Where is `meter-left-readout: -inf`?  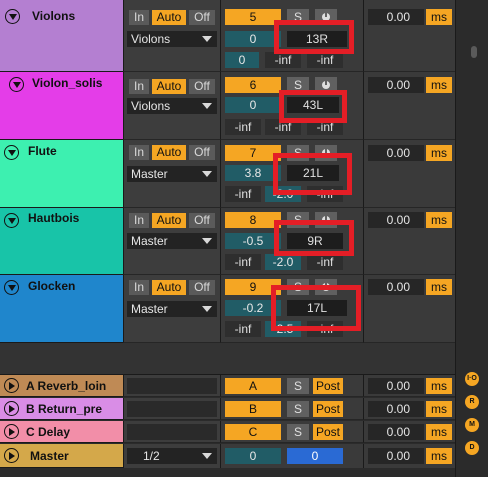 meter-left-readout: -inf is located at coordinates (283, 60).